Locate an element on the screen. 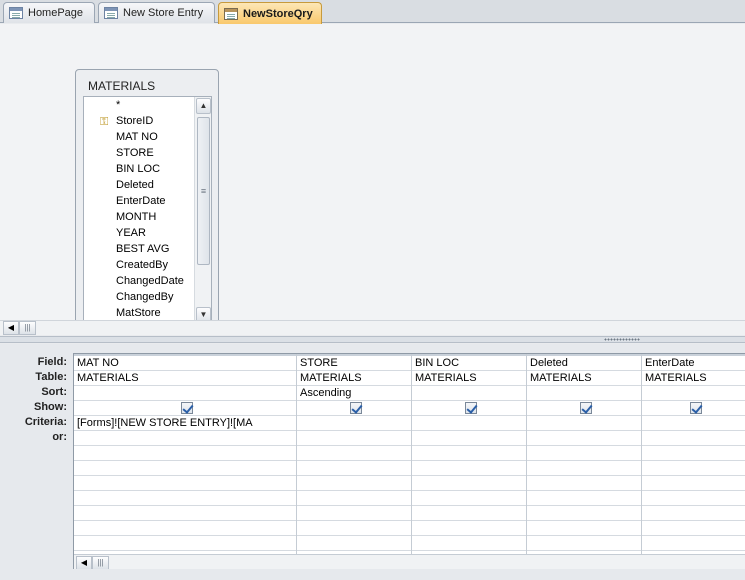 The height and width of the screenshot is (580, 745). grid-row-labels: Field: Table: Sort: Show: Criteria: or: is located at coordinates (36, 400).